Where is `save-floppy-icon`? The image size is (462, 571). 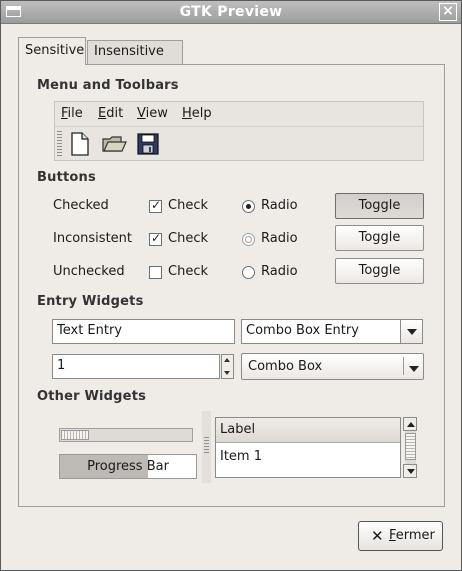 save-floppy-icon is located at coordinates (148, 144).